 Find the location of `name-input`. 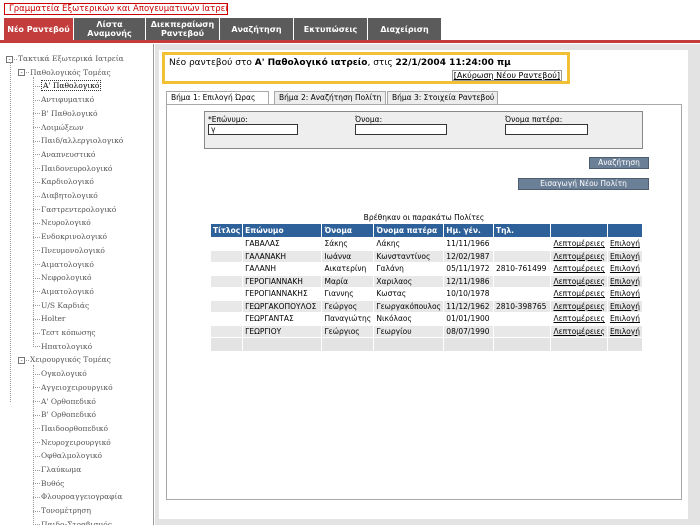

name-input is located at coordinates (401, 129).